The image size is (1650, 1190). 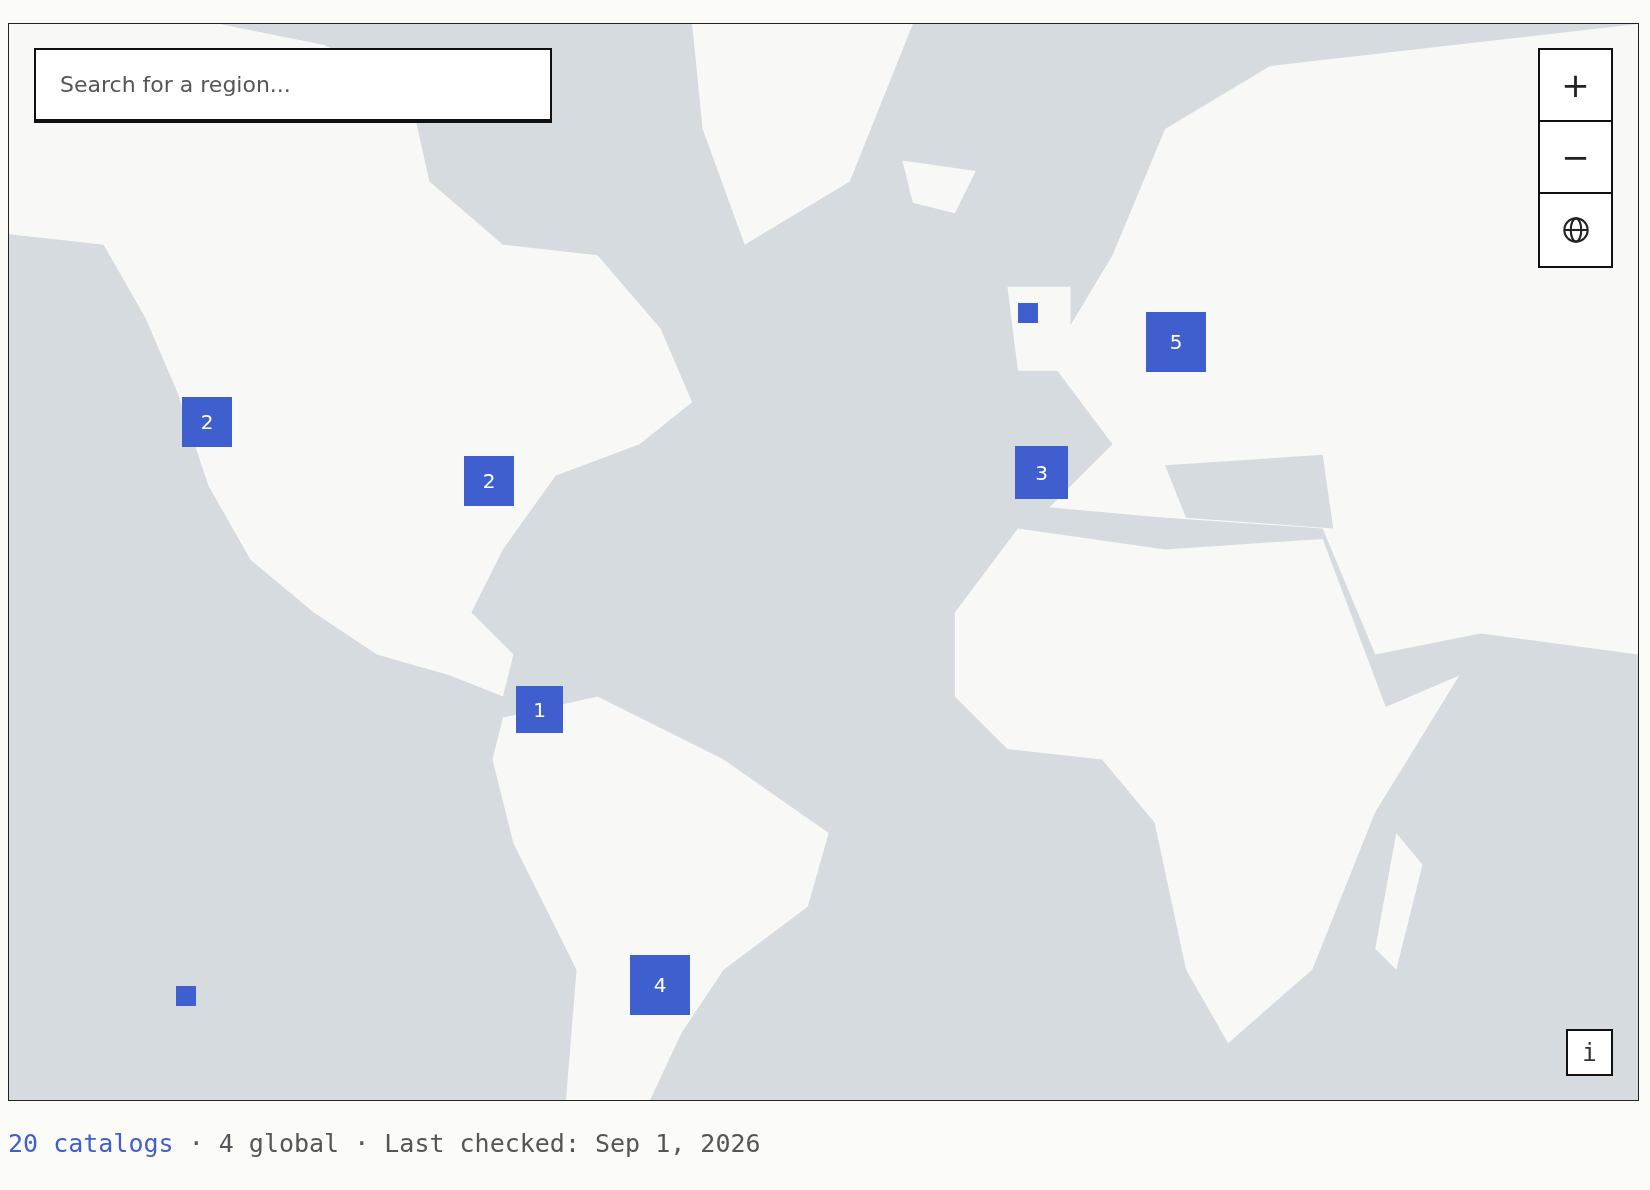 What do you see at coordinates (1575, 230) in the screenshot?
I see `globe-icon` at bounding box center [1575, 230].